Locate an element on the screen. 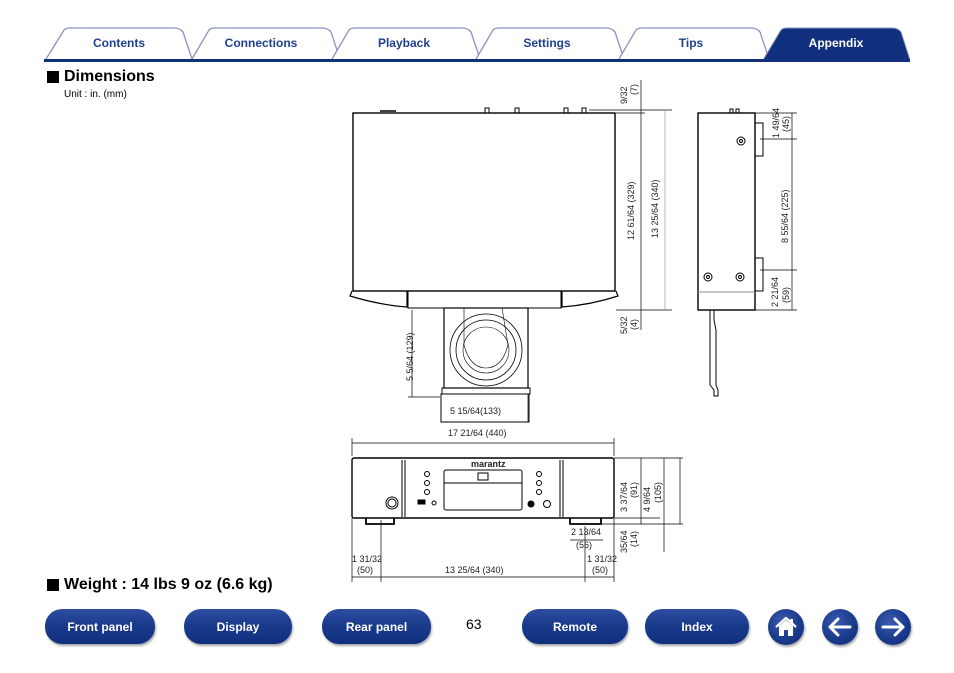 The width and height of the screenshot is (954, 673). dim-tray-width: 5 15/64(133) is located at coordinates (475, 411).